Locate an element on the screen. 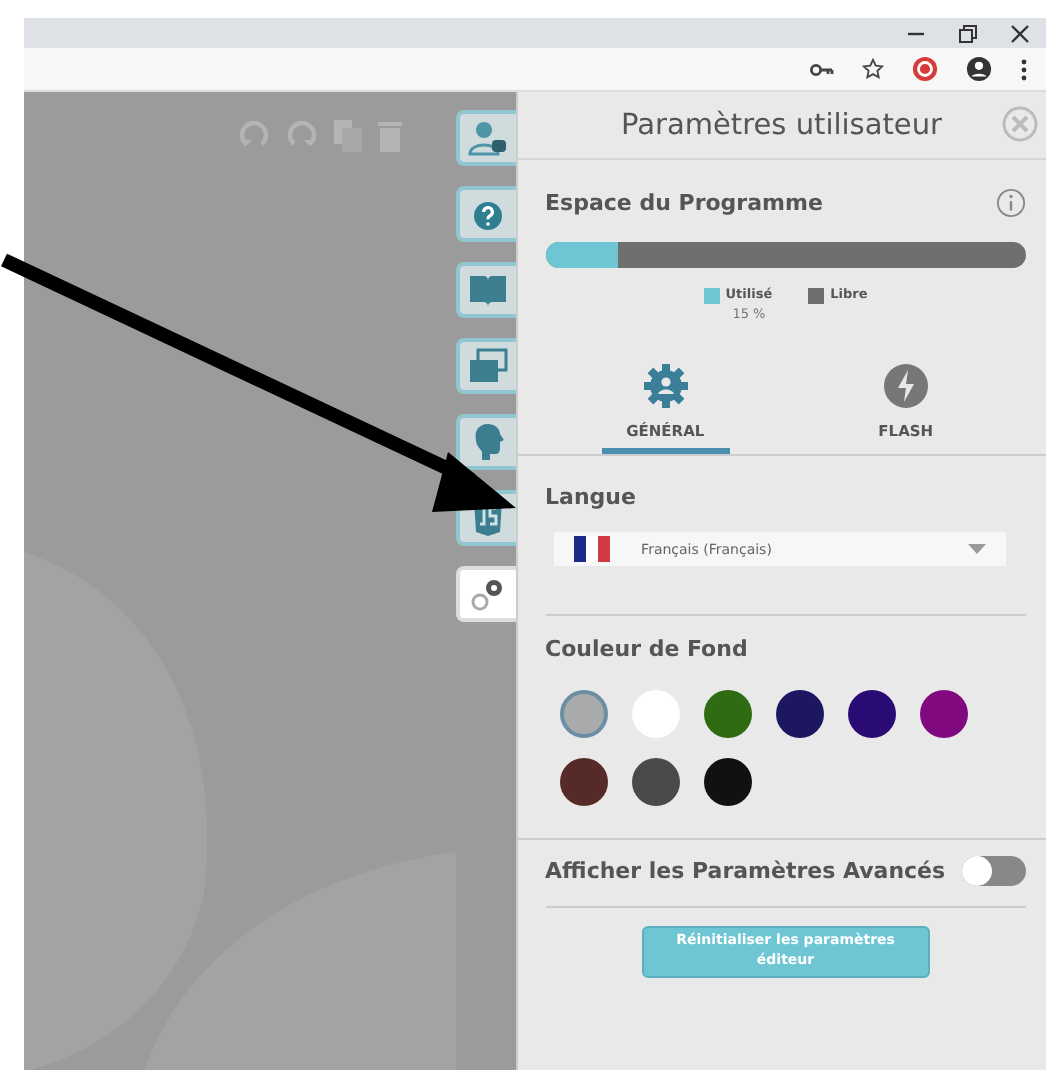 The height and width of the screenshot is (1070, 1046). key-icon is located at coordinates (822, 69).